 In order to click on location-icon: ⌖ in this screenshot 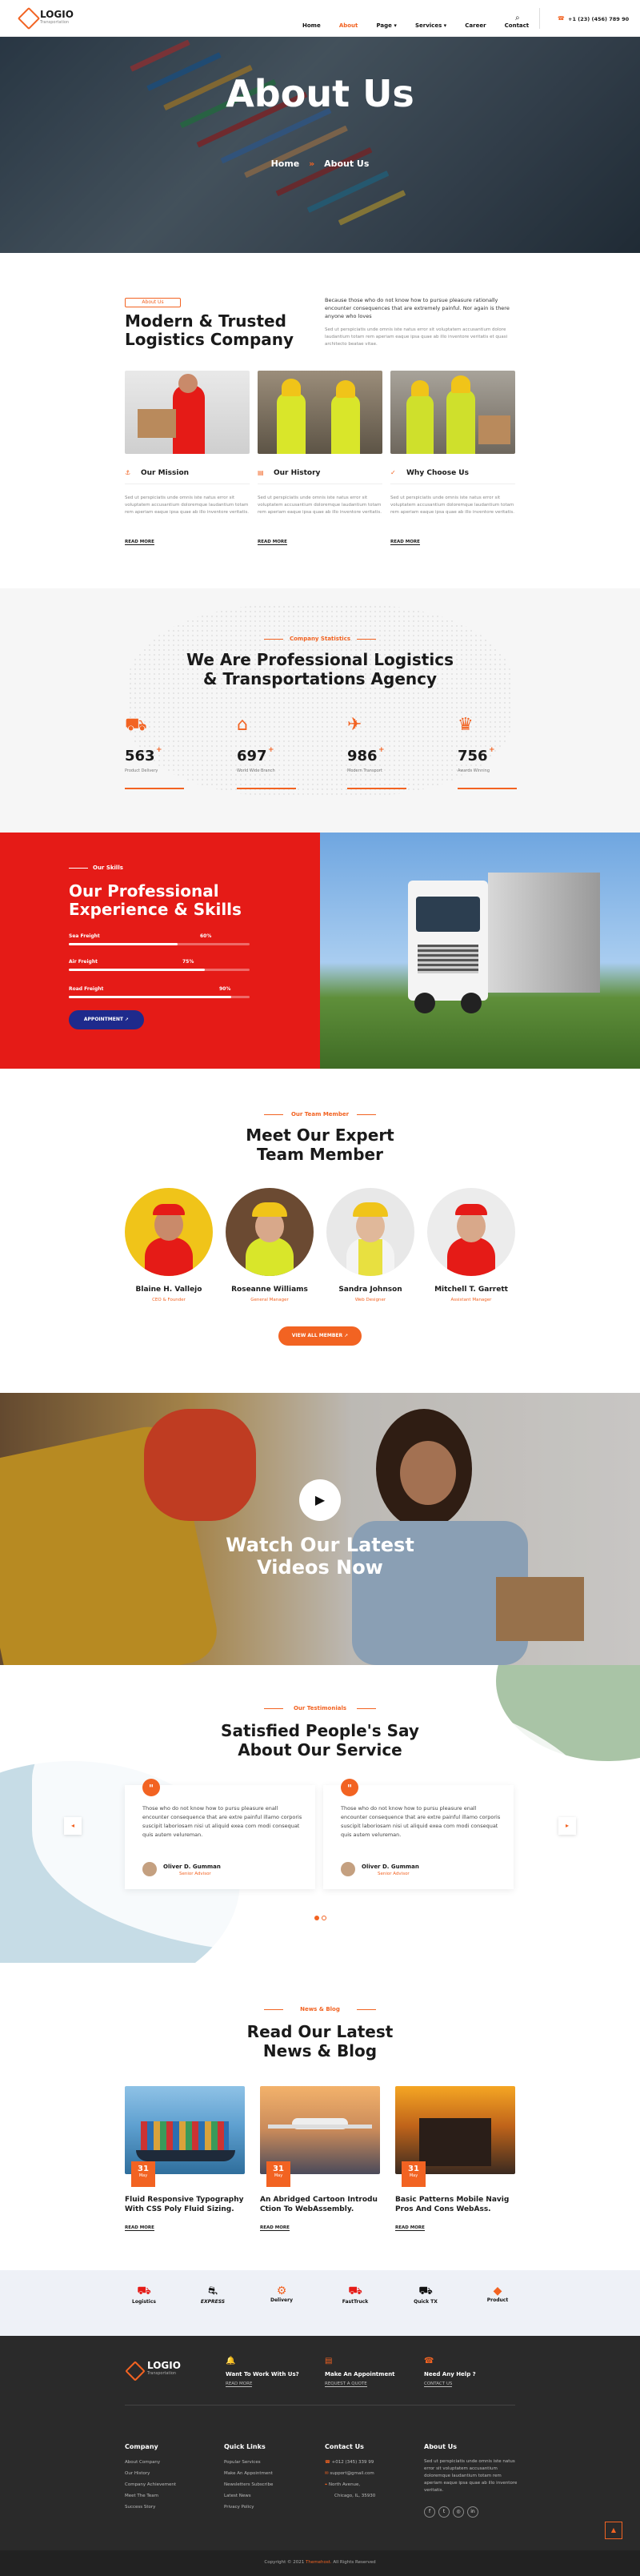, I will do `click(326, 2484)`.